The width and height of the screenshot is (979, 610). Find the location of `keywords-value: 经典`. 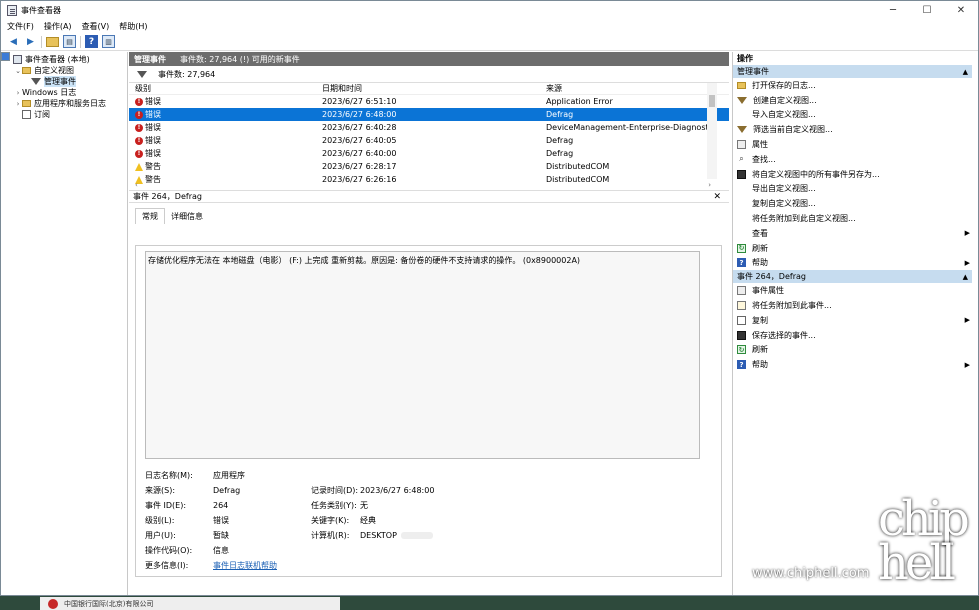

keywords-value: 经典 is located at coordinates (368, 520).